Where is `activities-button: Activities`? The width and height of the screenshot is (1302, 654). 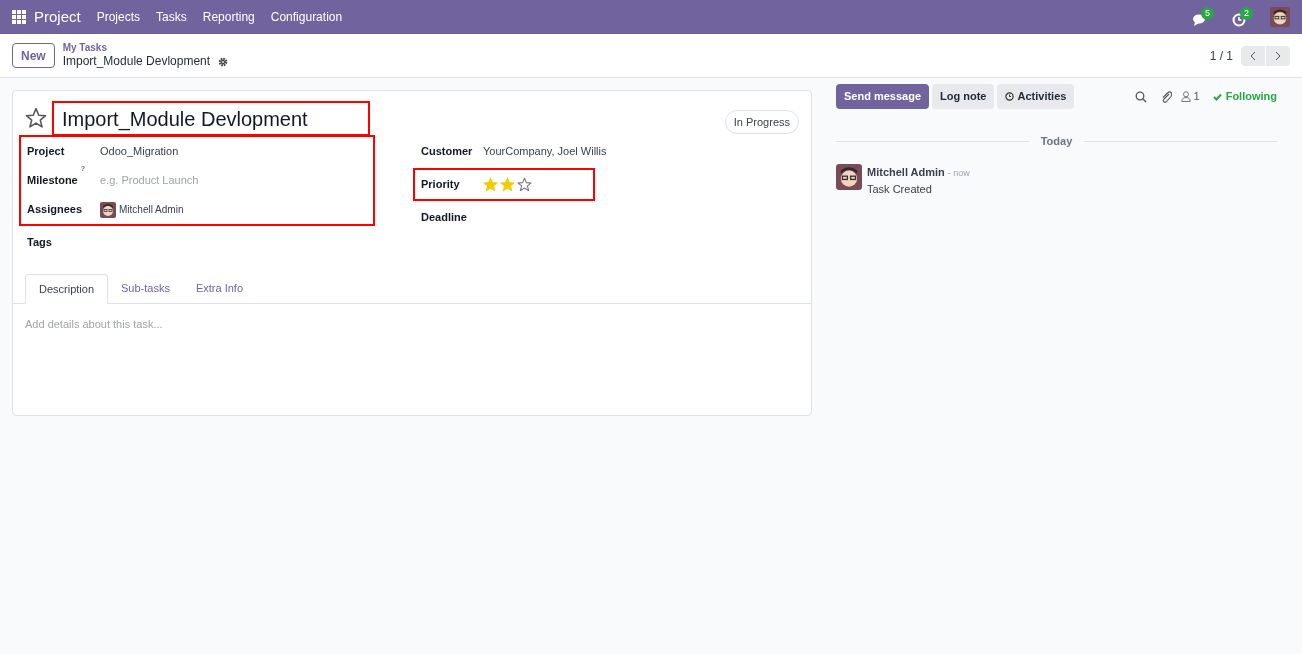
activities-button: Activities is located at coordinates (1036, 96).